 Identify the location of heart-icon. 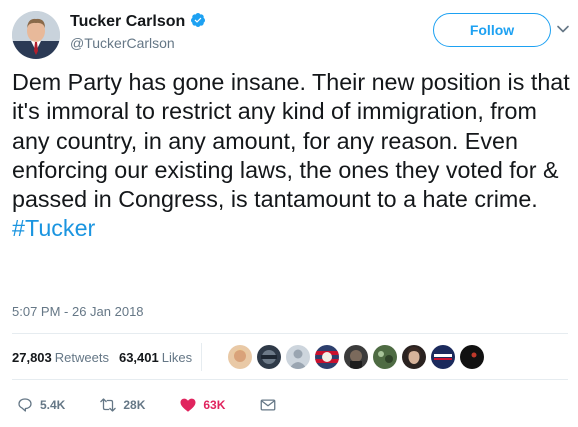
(188, 405).